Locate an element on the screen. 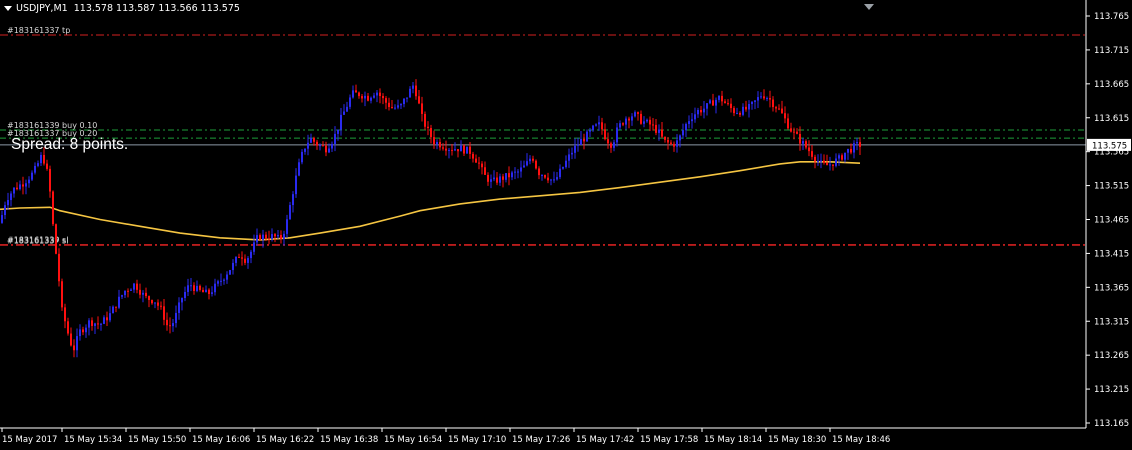  y-tick-label-3: 113.615 is located at coordinates (1111, 119).